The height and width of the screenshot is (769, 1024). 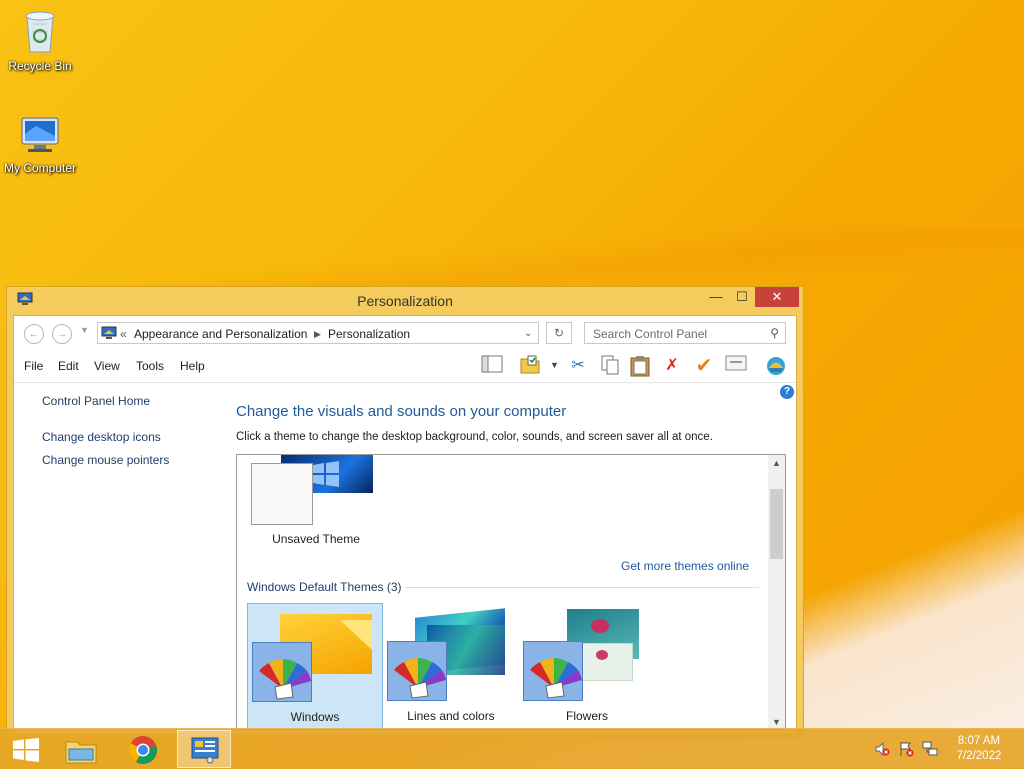 I want to click on theme-label-lines-and-colors: Lines and colors, so click(x=451, y=716).